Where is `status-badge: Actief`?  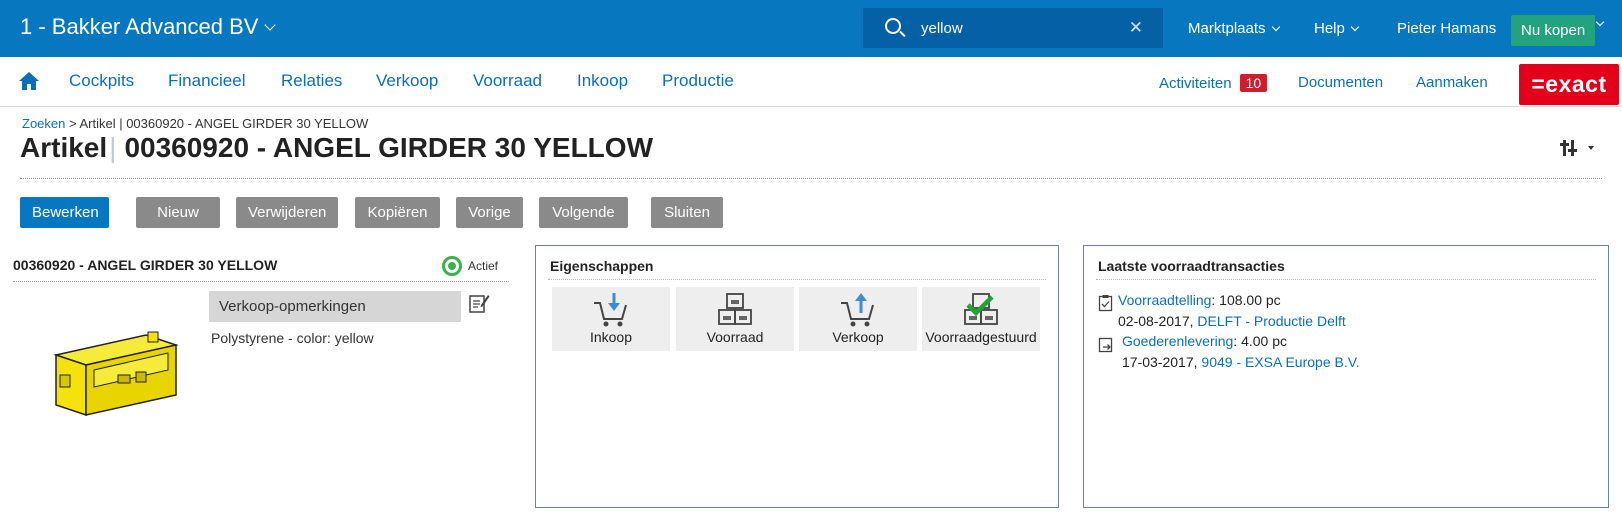
status-badge: Actief is located at coordinates (470, 266).